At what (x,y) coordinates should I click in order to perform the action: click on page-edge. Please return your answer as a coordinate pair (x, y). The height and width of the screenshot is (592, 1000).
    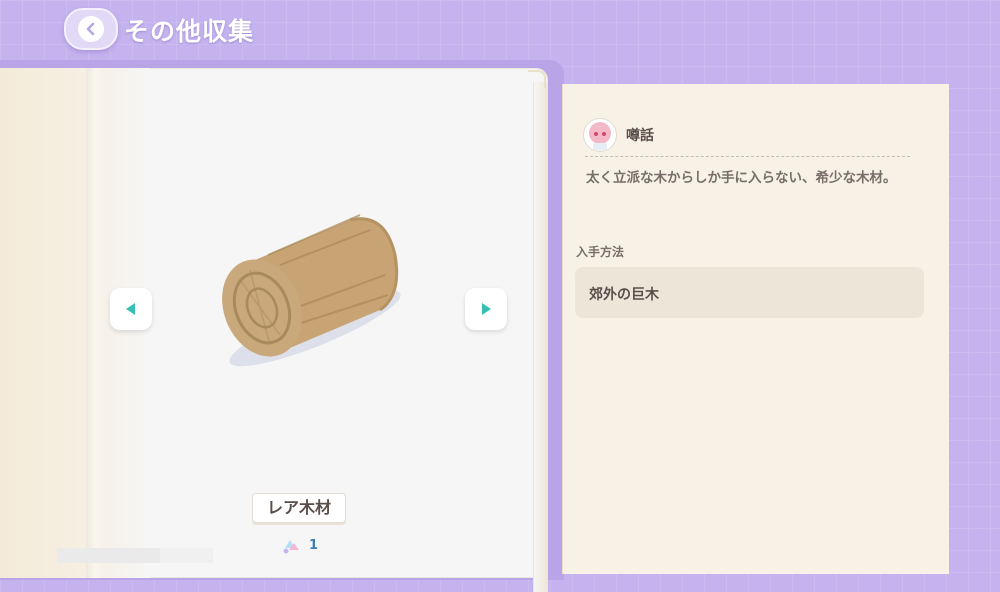
    Looking at the image, I should click on (540, 337).